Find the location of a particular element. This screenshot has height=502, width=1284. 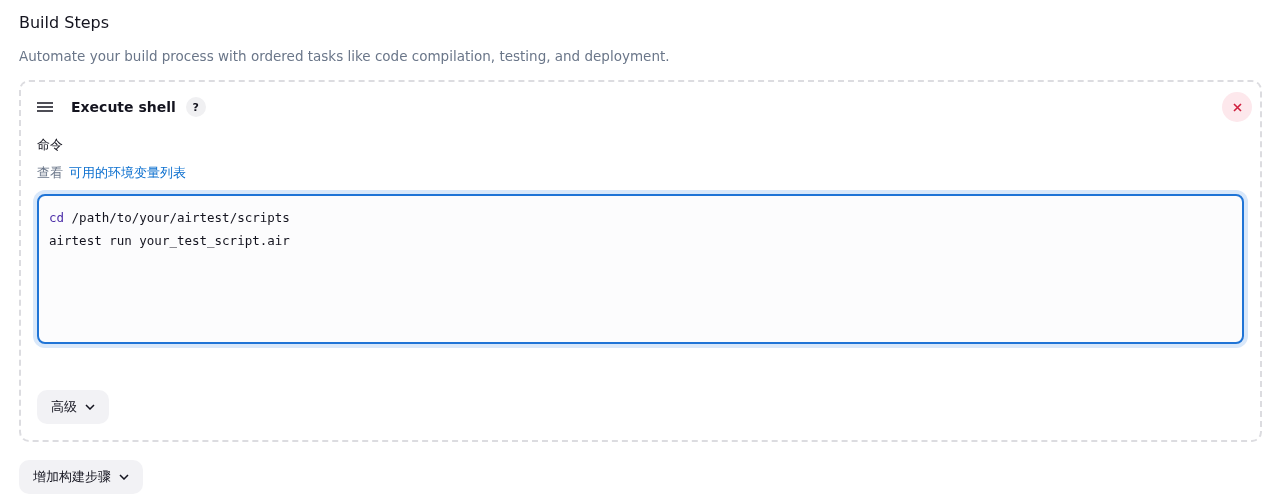

step-title: Execute shell is located at coordinates (123, 107).